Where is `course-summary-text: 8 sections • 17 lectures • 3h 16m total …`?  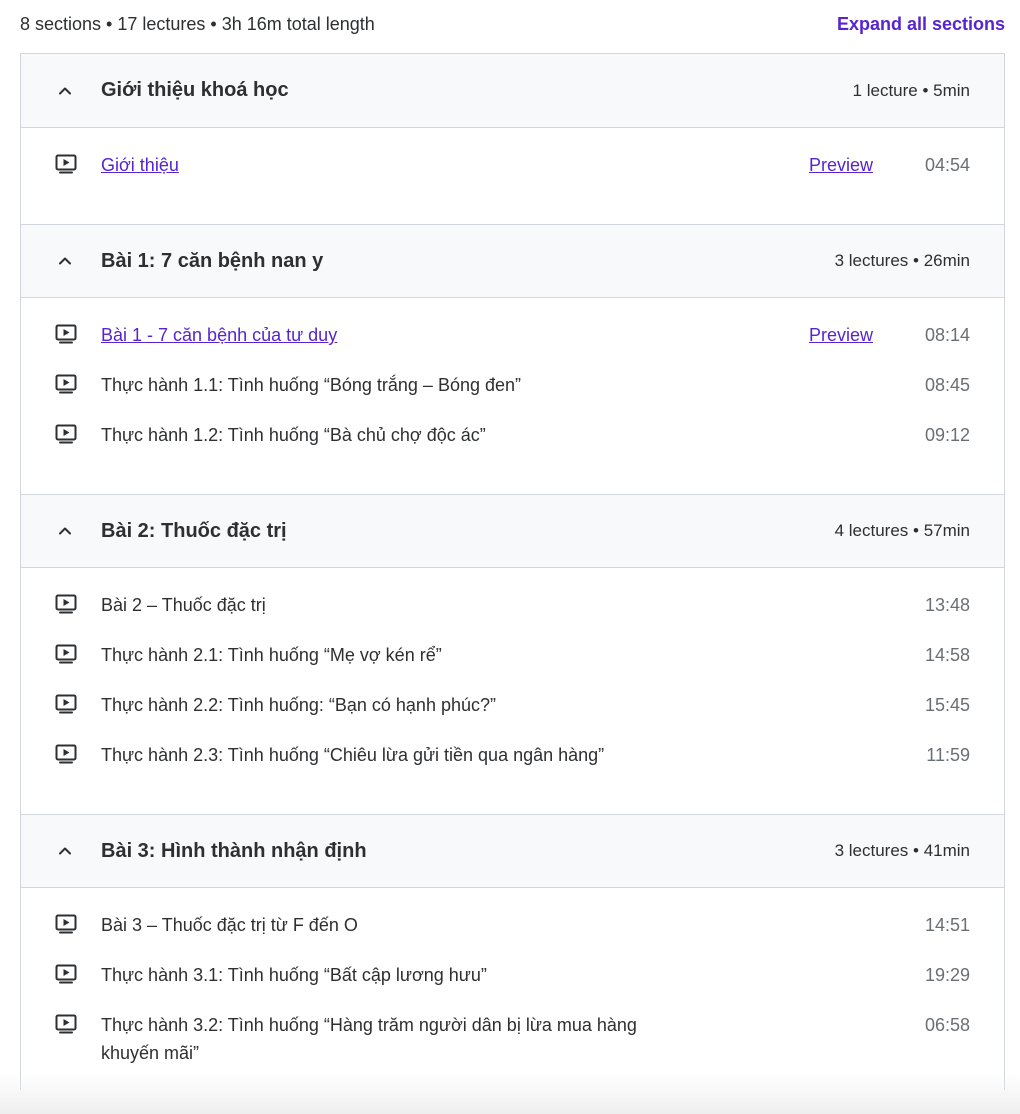 course-summary-text: 8 sections • 17 lectures • 3h 16m total … is located at coordinates (197, 23).